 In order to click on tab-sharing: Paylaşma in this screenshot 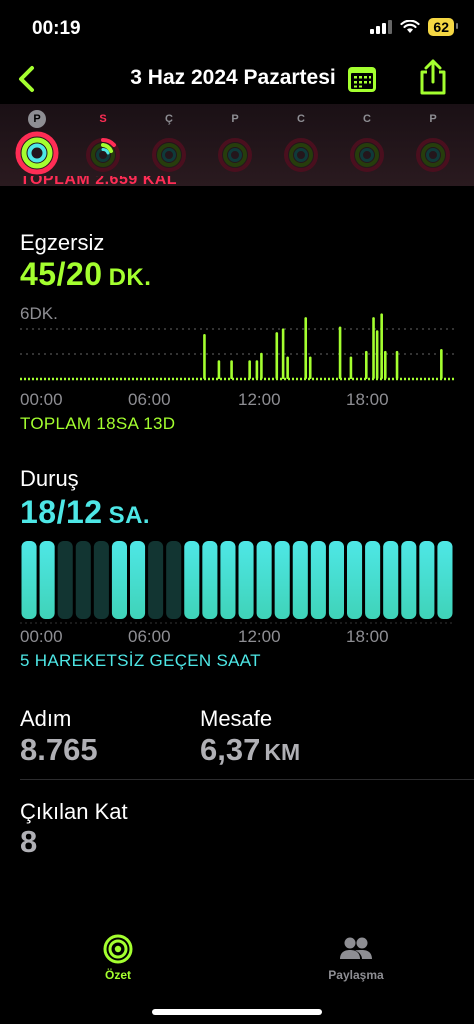, I will do `click(356, 958)`.